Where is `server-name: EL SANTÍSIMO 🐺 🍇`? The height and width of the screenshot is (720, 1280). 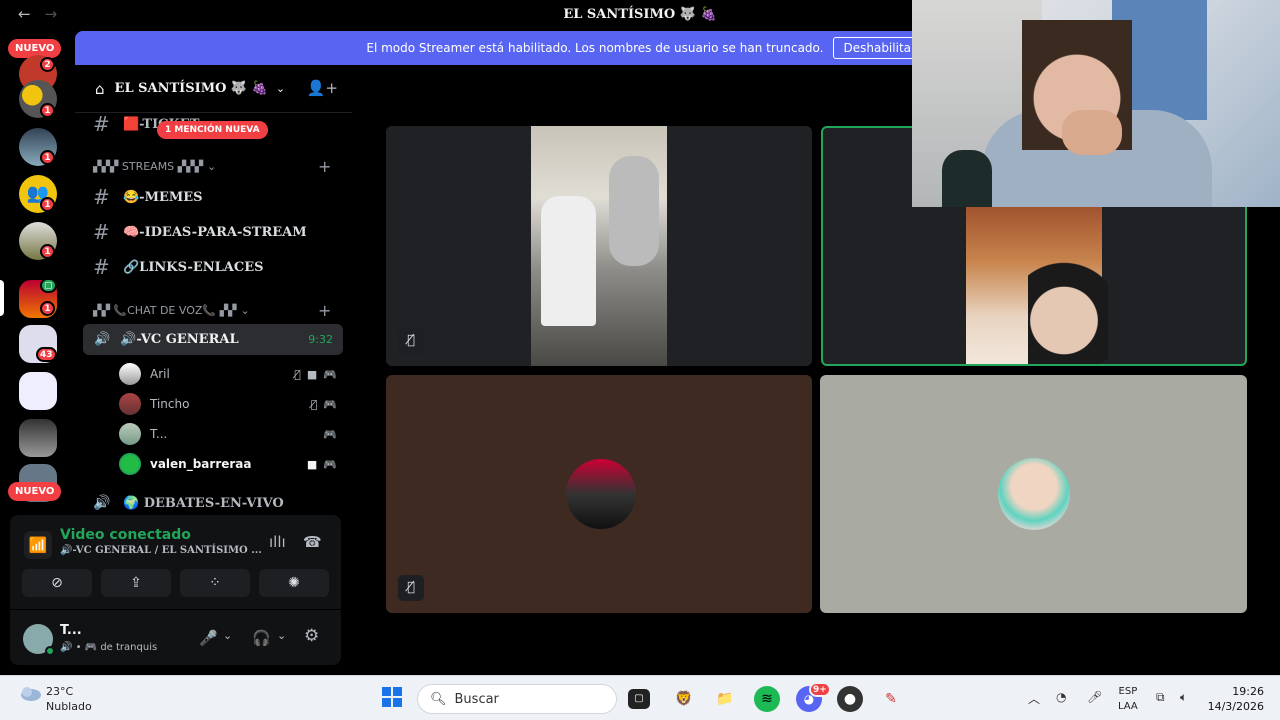 server-name: EL SANTÍSIMO 🐺 🍇 is located at coordinates (191, 88).